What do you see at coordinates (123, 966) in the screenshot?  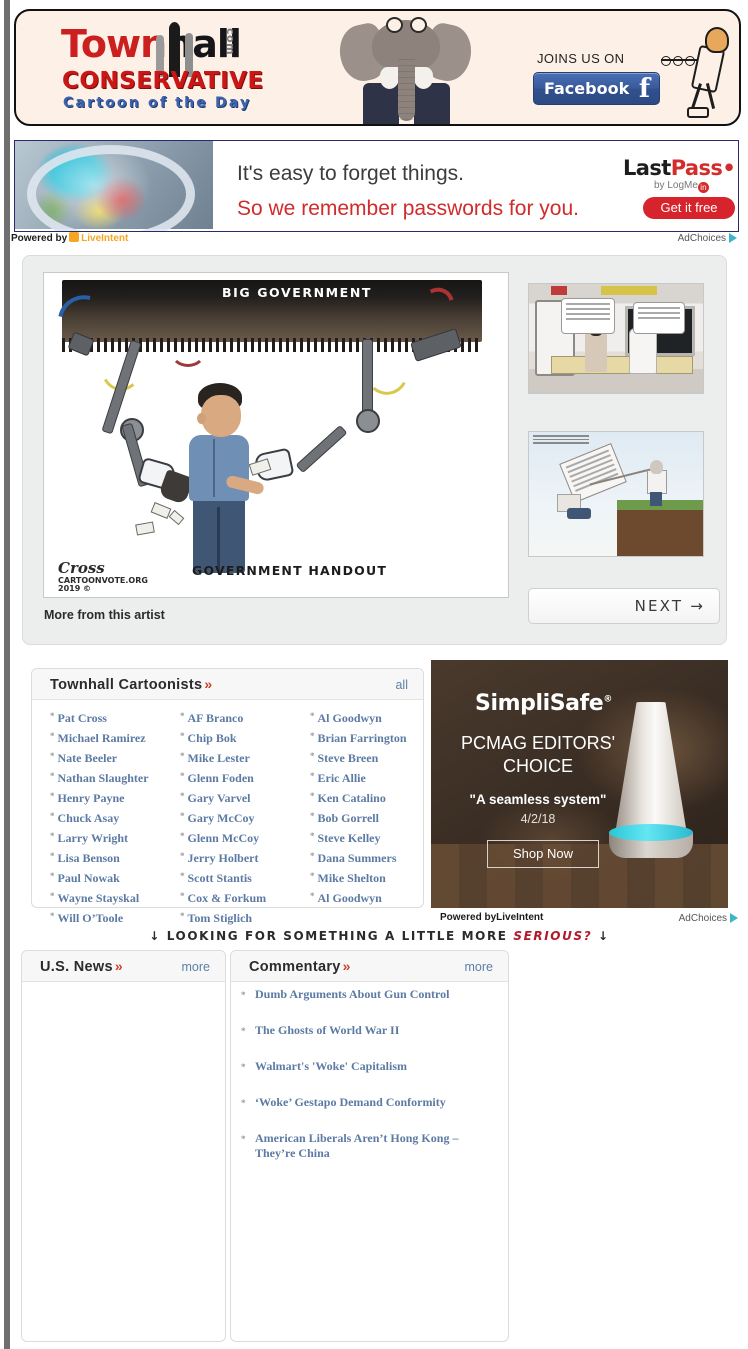 I see `us-news-panel-header: U.S. News» more` at bounding box center [123, 966].